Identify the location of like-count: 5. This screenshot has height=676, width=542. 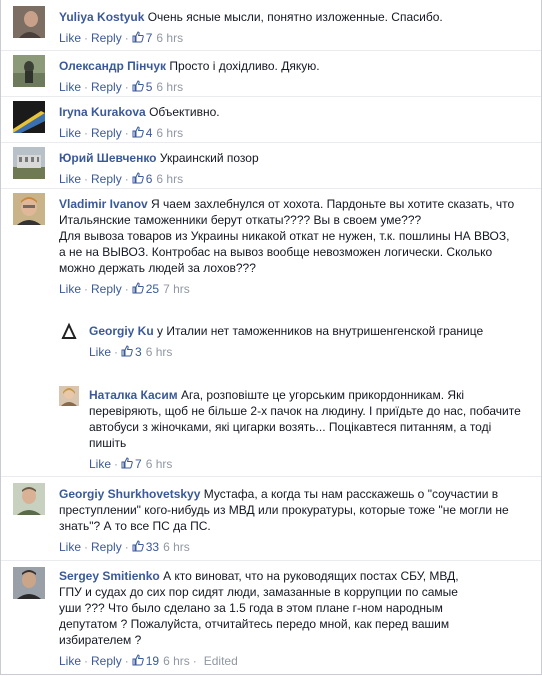
(142, 87).